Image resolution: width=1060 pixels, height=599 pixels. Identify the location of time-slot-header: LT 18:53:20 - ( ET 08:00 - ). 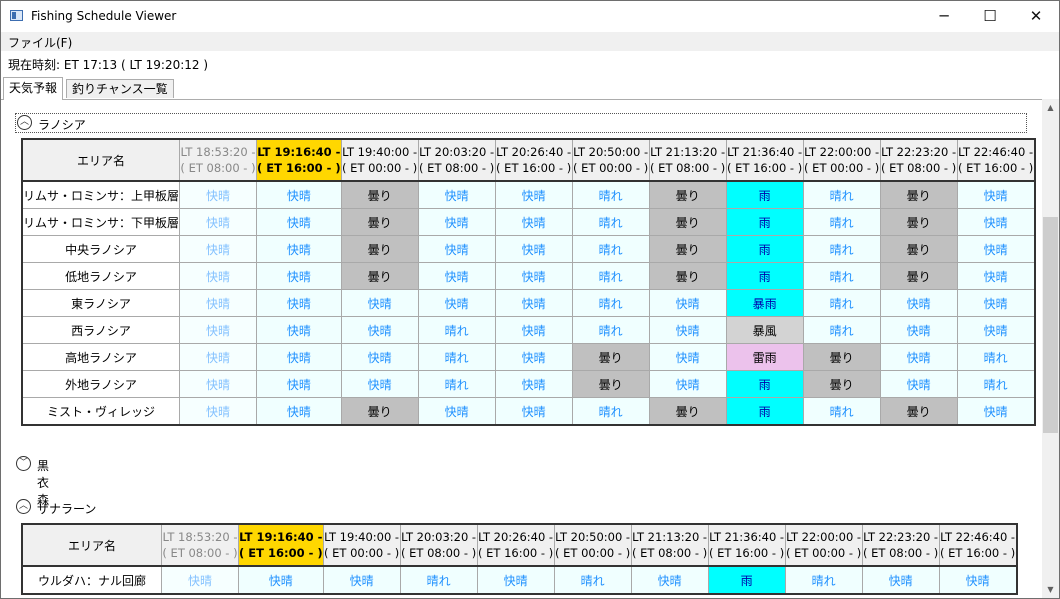
(200, 545).